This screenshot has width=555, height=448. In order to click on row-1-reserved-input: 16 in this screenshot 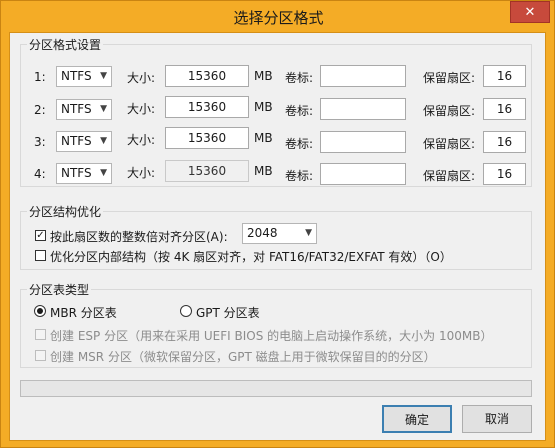, I will do `click(504, 76)`.